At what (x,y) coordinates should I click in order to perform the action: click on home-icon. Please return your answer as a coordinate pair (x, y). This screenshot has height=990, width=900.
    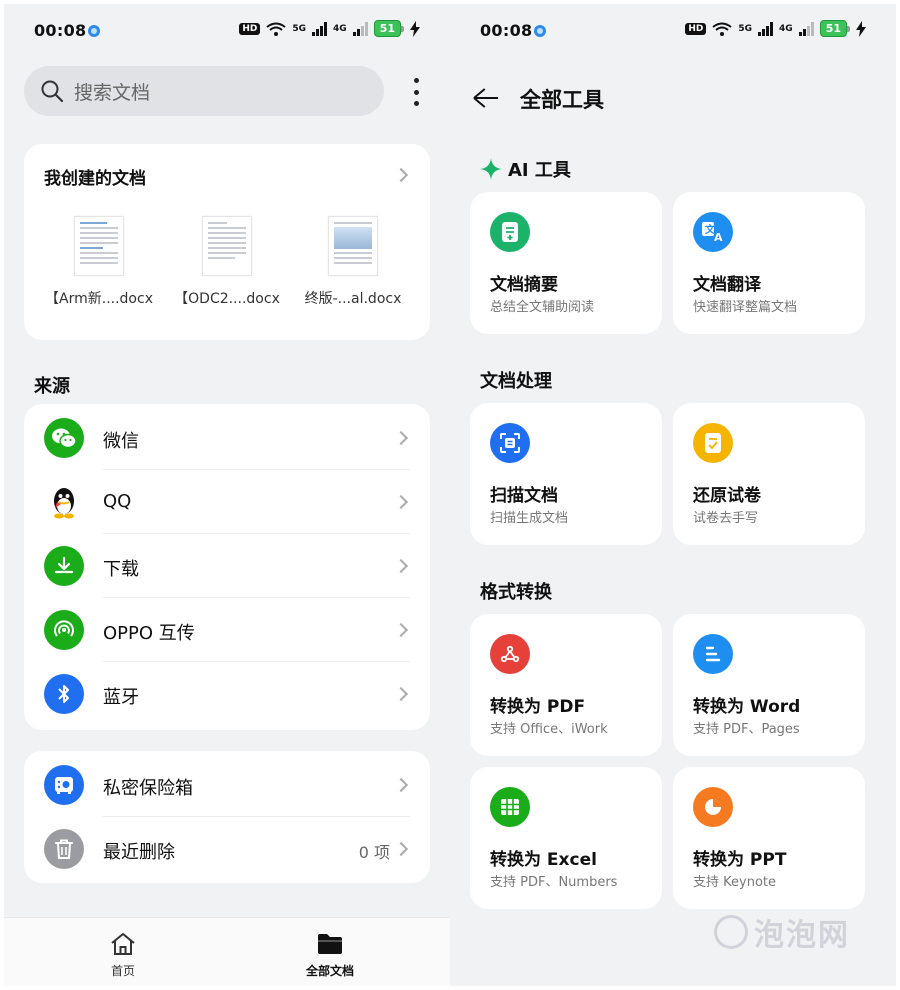
    Looking at the image, I should click on (123, 944).